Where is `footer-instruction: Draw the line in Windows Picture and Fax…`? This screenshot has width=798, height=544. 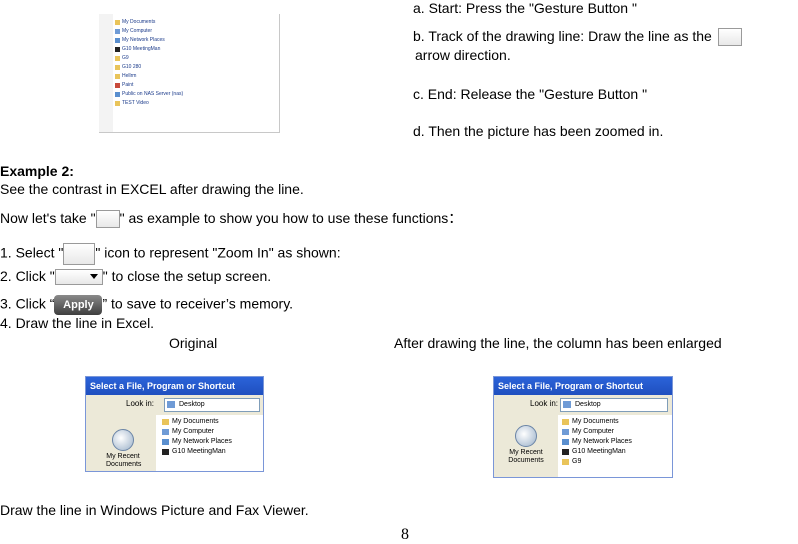 footer-instruction: Draw the line in Windows Picture and Fax… is located at coordinates (154, 510).